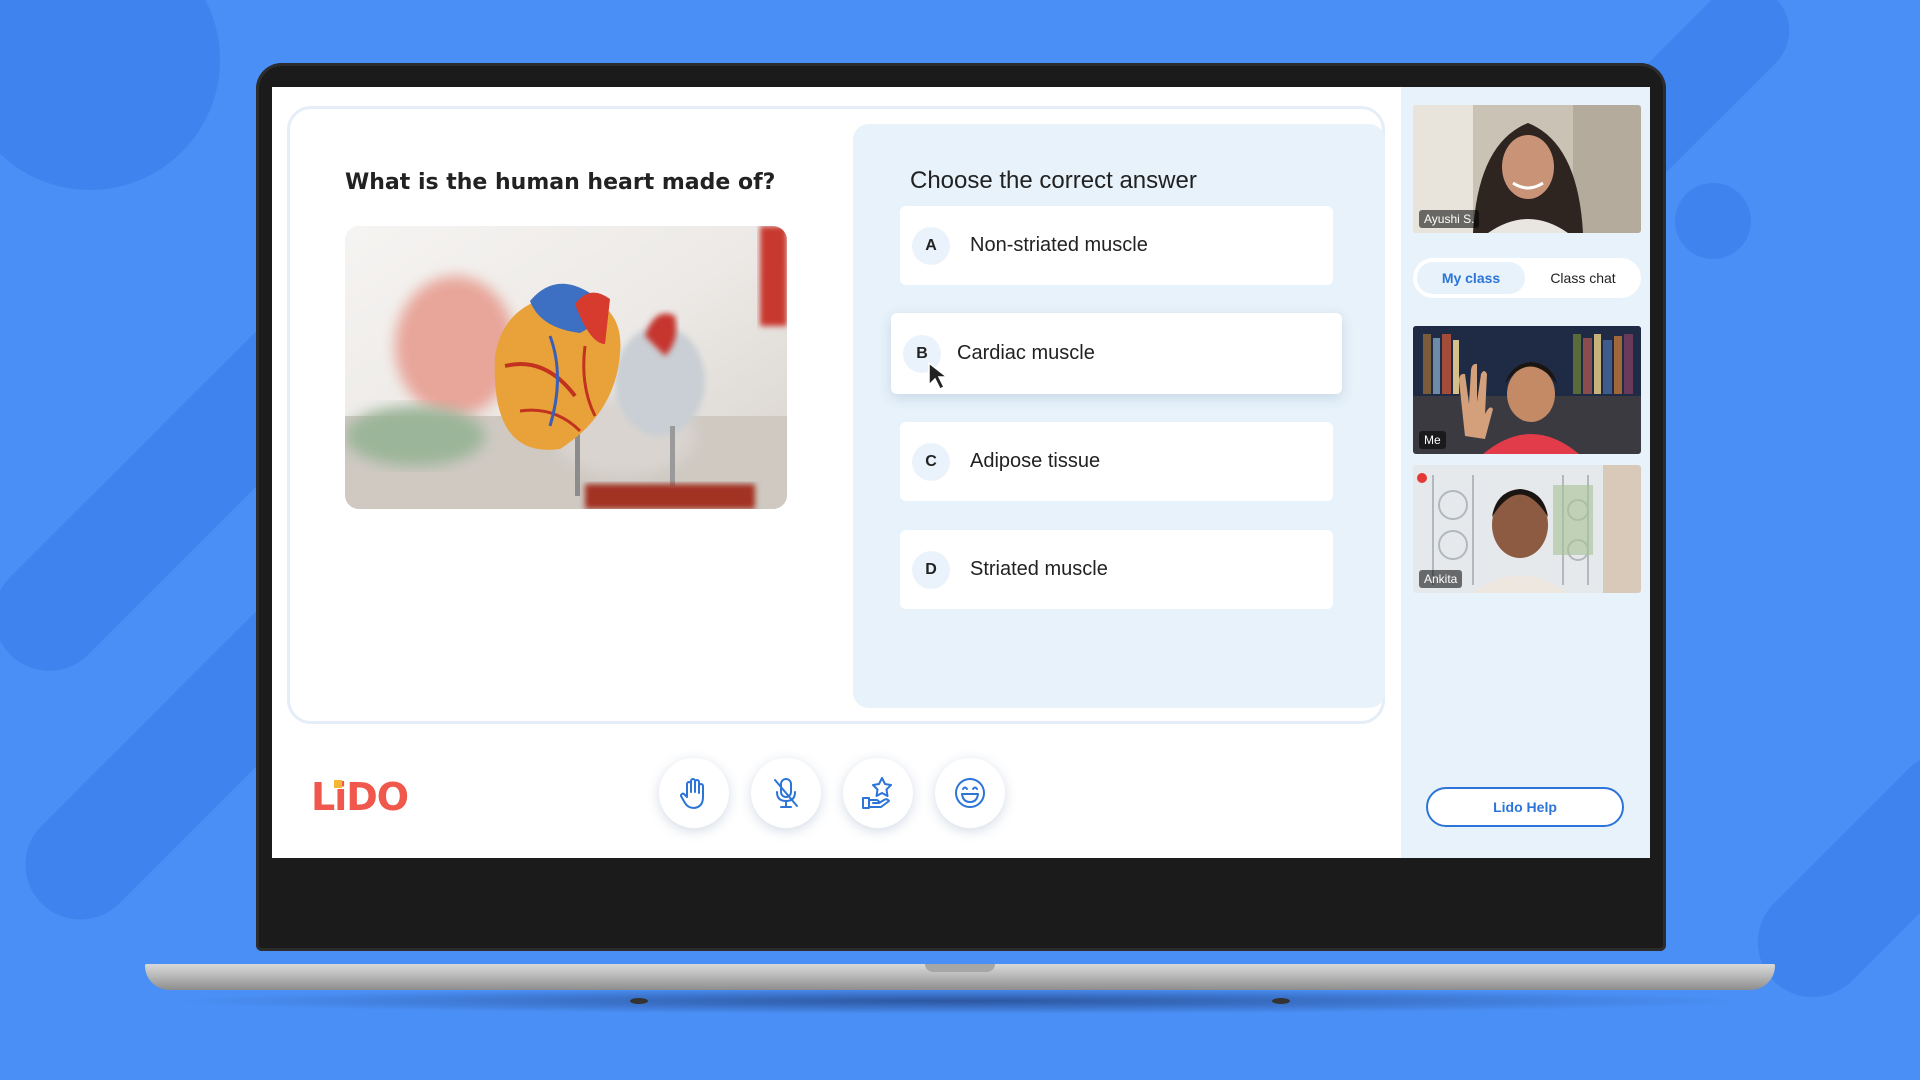  What do you see at coordinates (1116, 461) in the screenshot?
I see `answer-option-c: C Adipose tissue` at bounding box center [1116, 461].